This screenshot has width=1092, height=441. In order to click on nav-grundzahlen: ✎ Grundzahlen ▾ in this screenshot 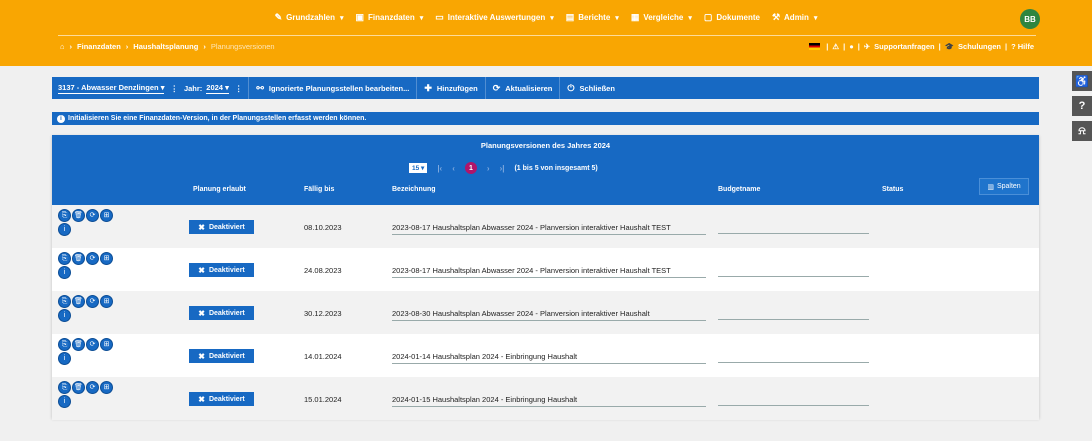, I will do `click(309, 17)`.